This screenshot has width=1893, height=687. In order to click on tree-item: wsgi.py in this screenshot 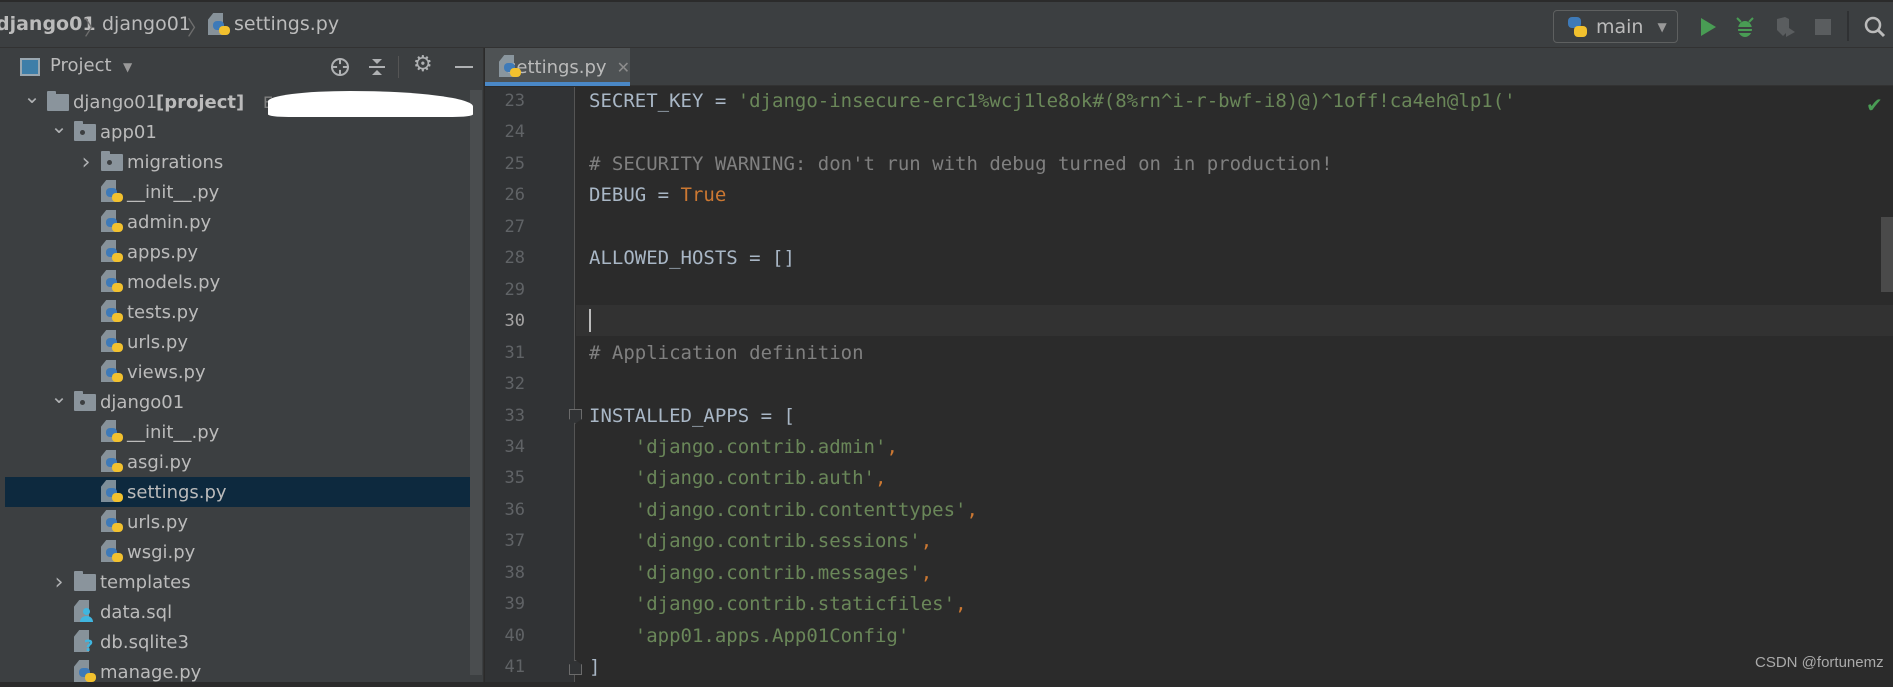, I will do `click(237, 552)`.